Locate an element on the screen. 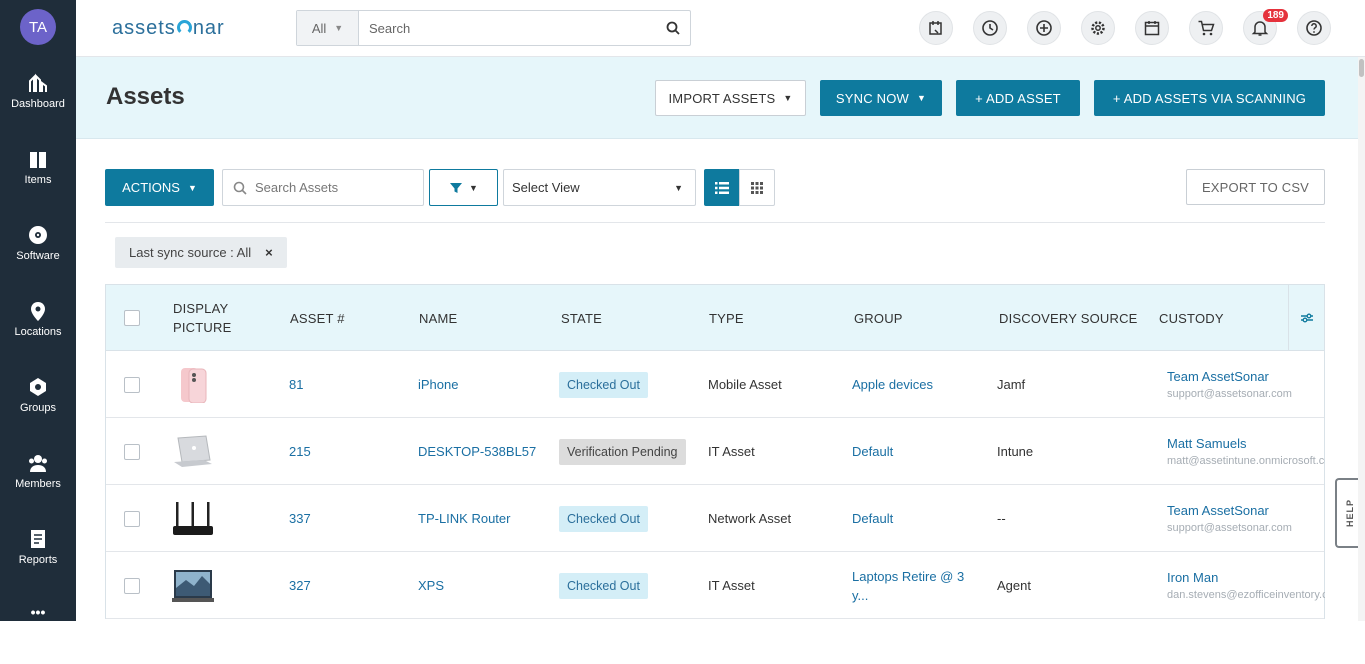 This screenshot has width=1365, height=664. asset-number-link: 327 is located at coordinates (300, 585).